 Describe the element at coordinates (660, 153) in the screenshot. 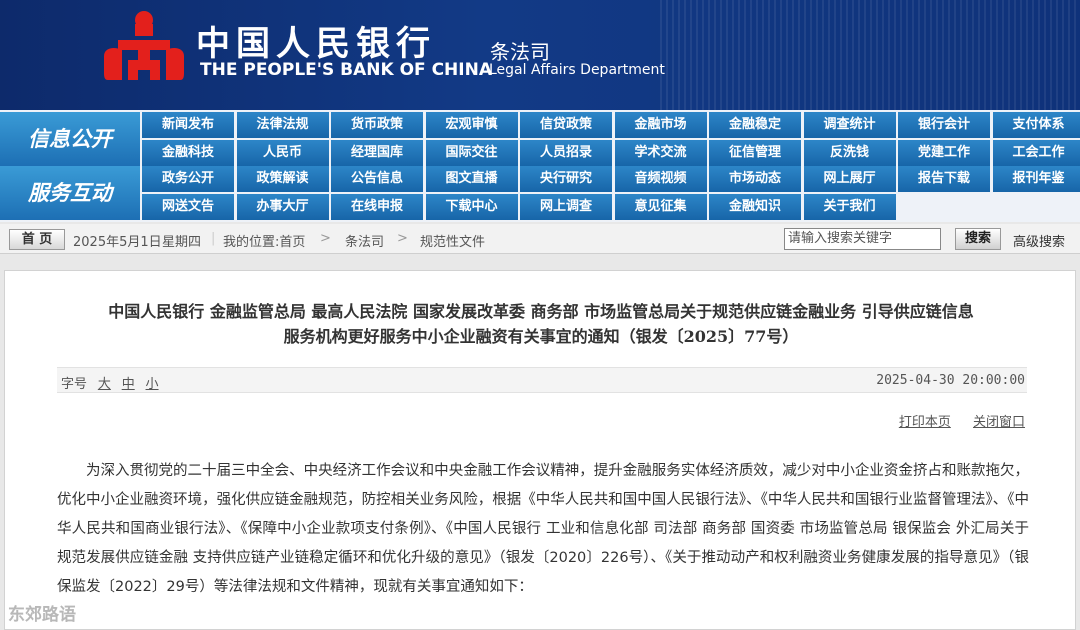

I see `nav-item: 学术交流` at that location.